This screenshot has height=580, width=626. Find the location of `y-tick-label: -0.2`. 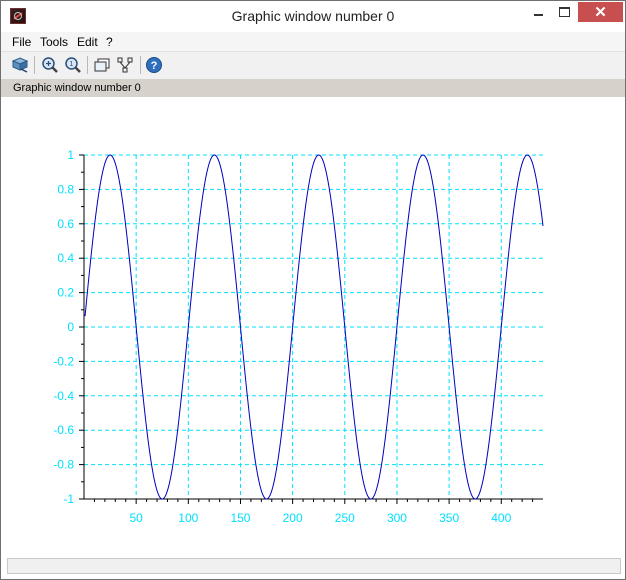

y-tick-label: -0.2 is located at coordinates (63, 361).